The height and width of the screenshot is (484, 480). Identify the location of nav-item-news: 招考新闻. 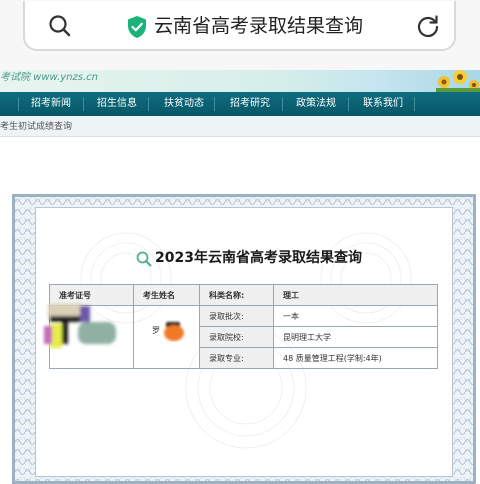
(51, 104).